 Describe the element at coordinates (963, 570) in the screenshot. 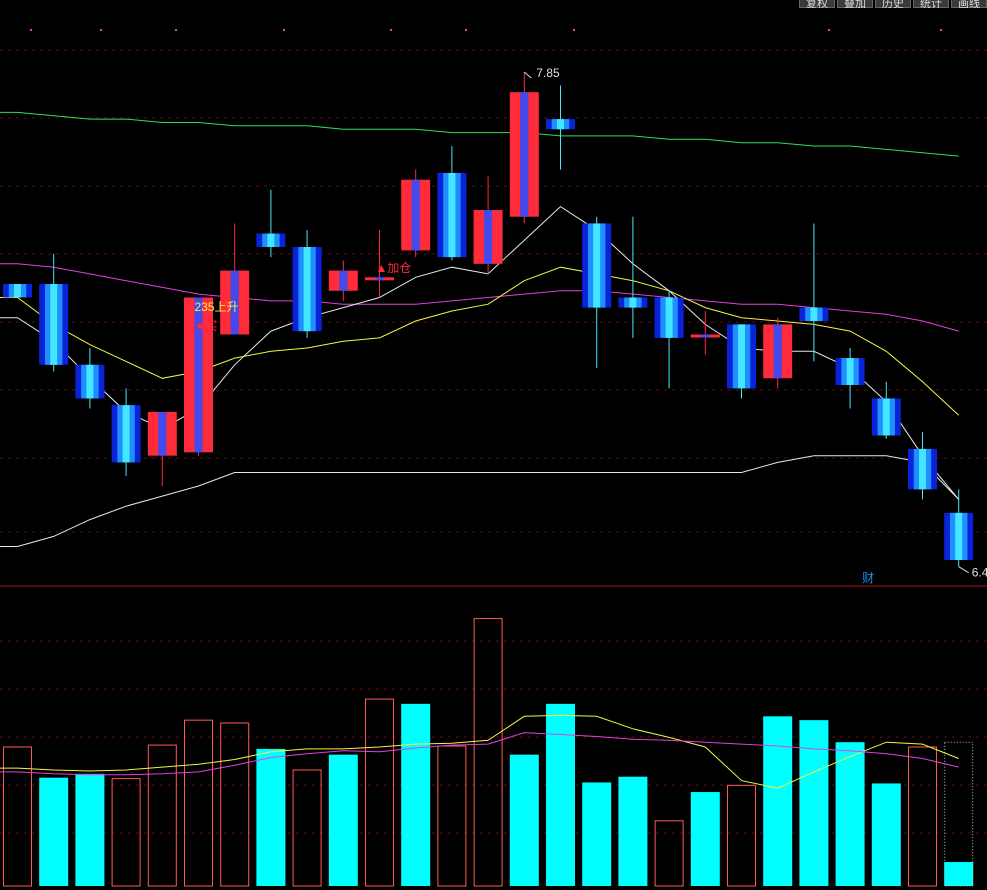

I see `low-marker-pointer` at that location.